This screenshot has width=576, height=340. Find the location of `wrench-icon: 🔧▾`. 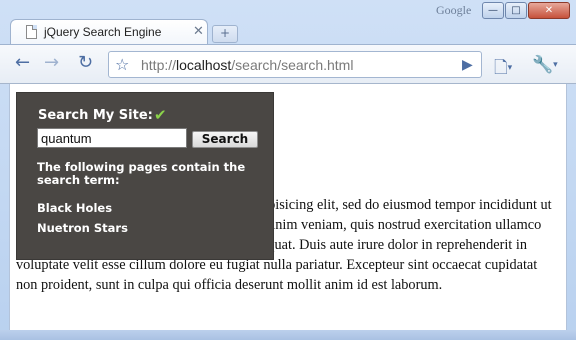

wrench-icon: 🔧▾ is located at coordinates (545, 65).